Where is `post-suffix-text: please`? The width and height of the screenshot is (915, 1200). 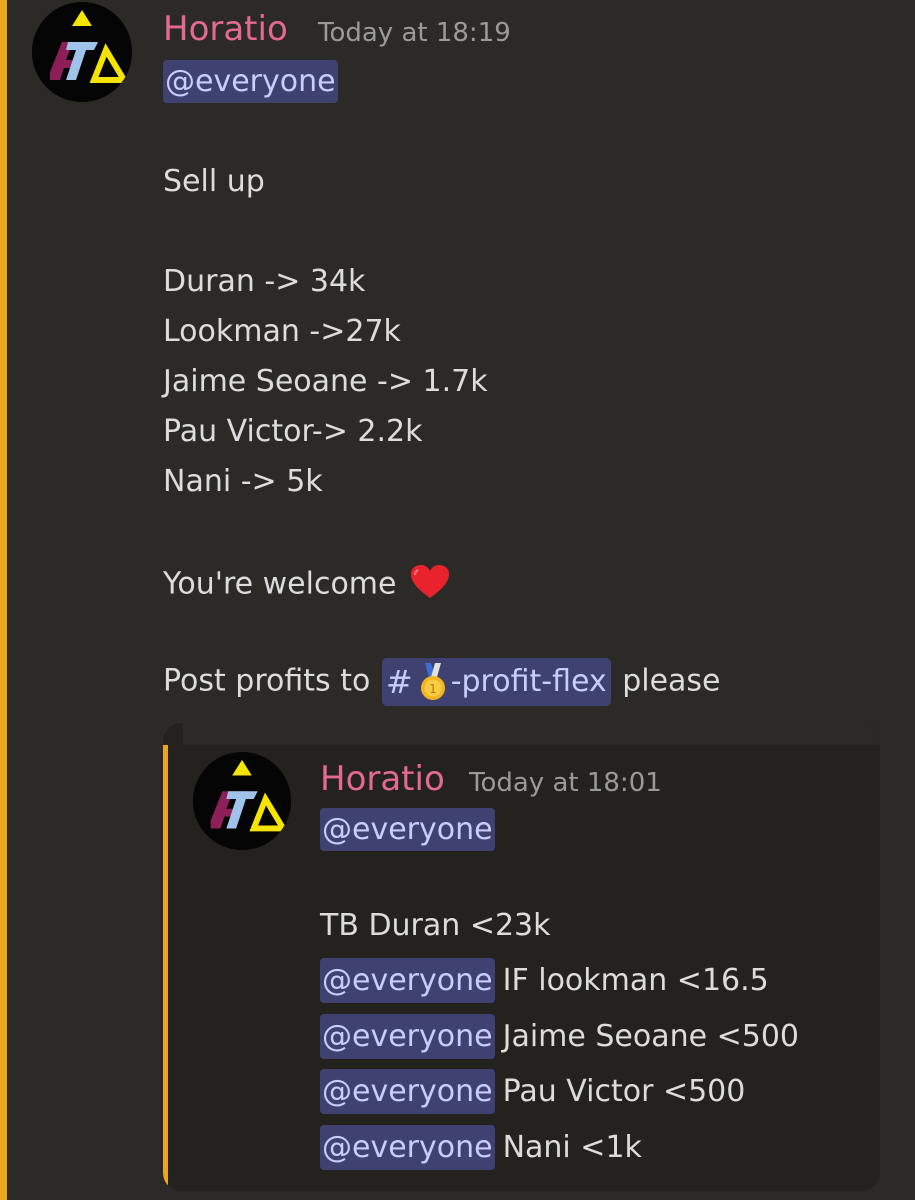
post-suffix-text: please is located at coordinates (671, 681).